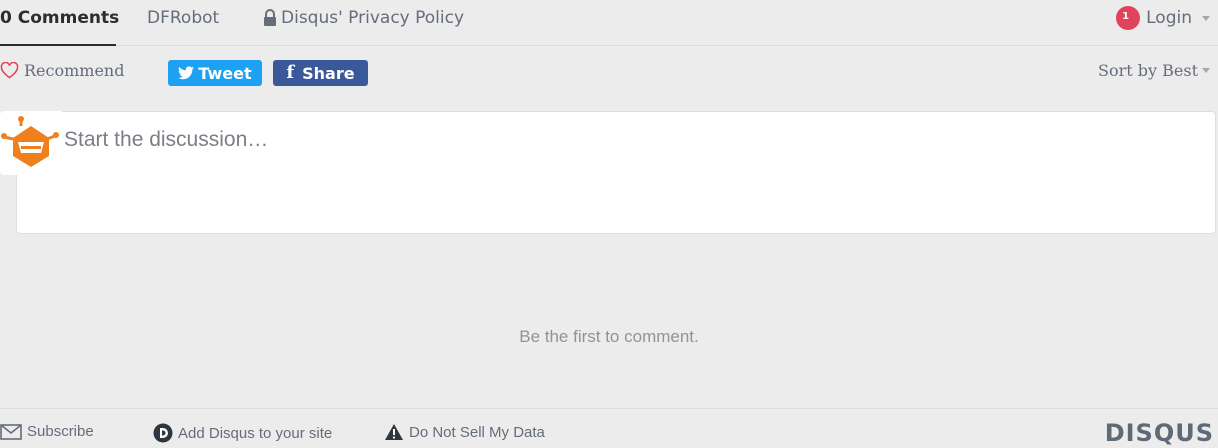 The height and width of the screenshot is (448, 1218). What do you see at coordinates (373, 18) in the screenshot?
I see `privacy-policy-label: Disqus' Privacy Policy` at bounding box center [373, 18].